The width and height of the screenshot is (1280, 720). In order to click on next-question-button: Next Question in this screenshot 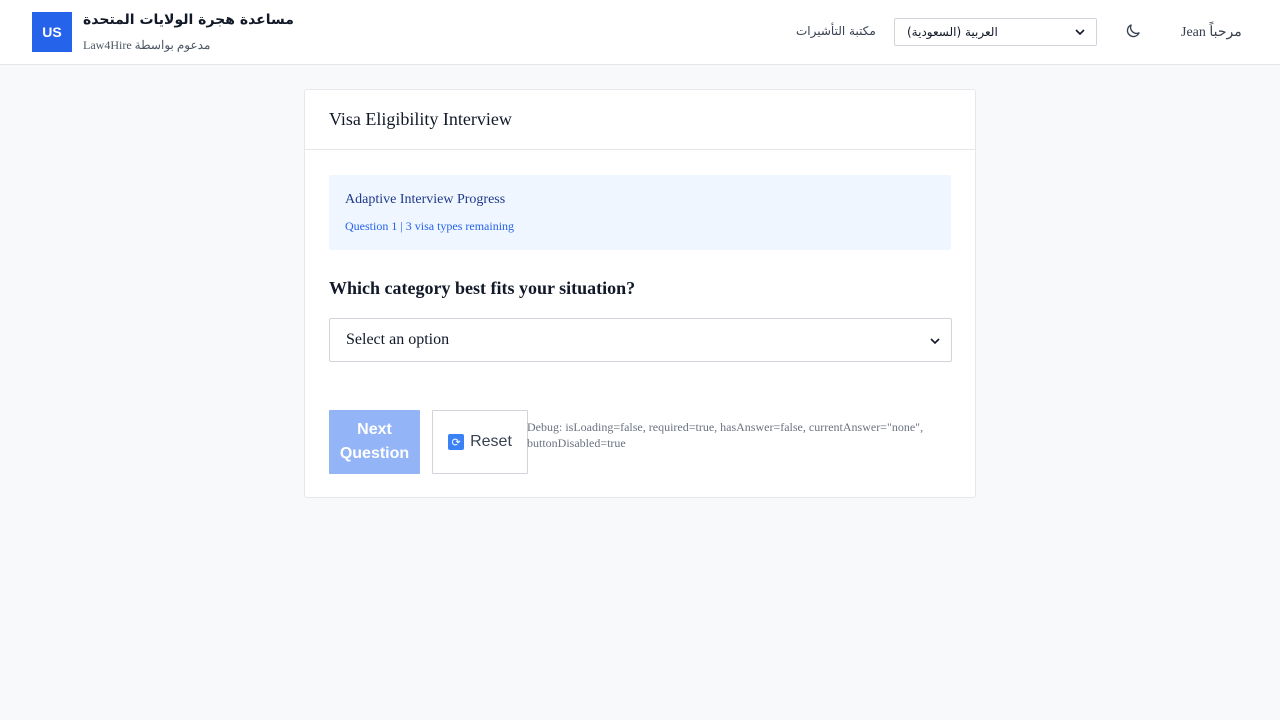, I will do `click(374, 442)`.